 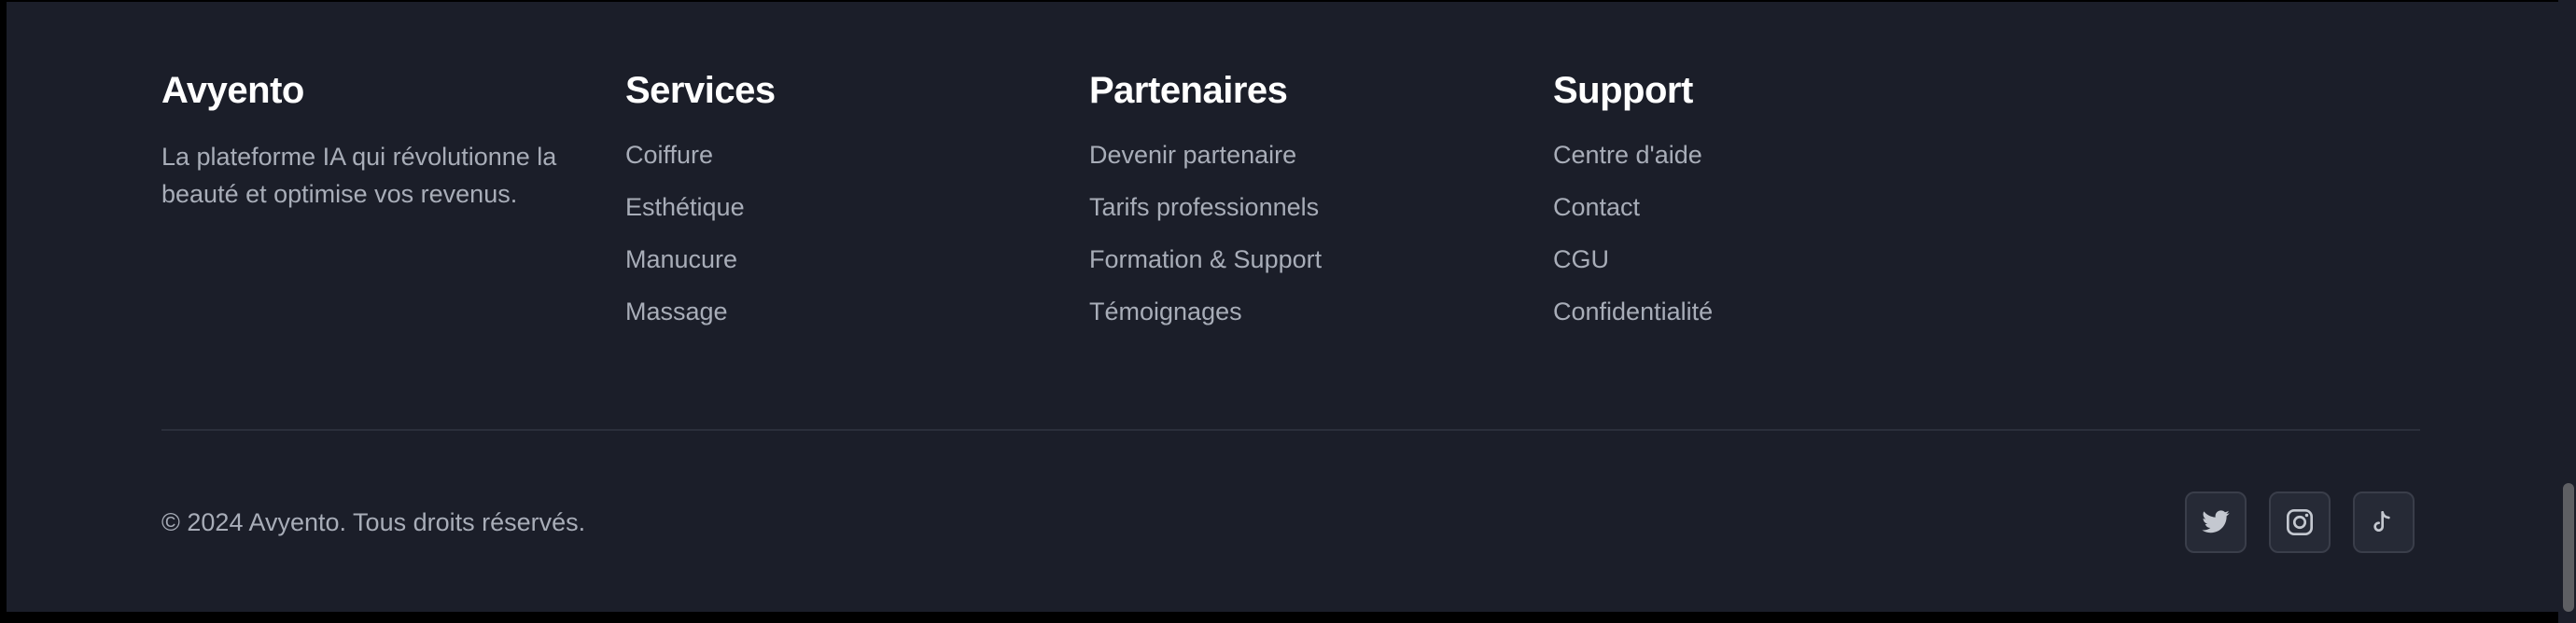 I want to click on footer-link-cgu: CGU, so click(x=1758, y=267).